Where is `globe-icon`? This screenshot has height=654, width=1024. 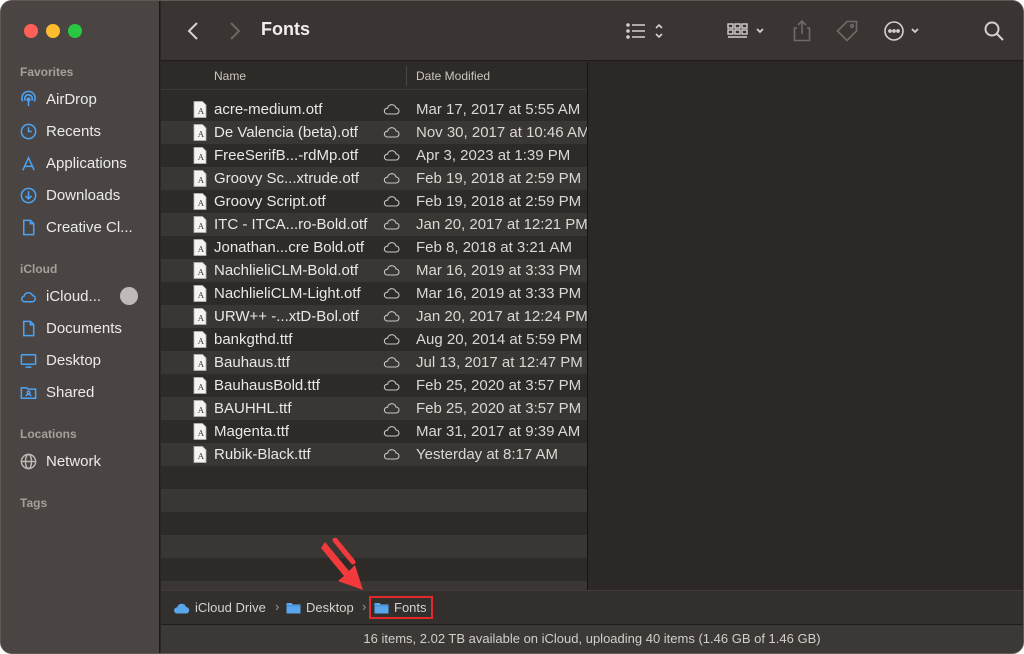
globe-icon is located at coordinates (28, 461).